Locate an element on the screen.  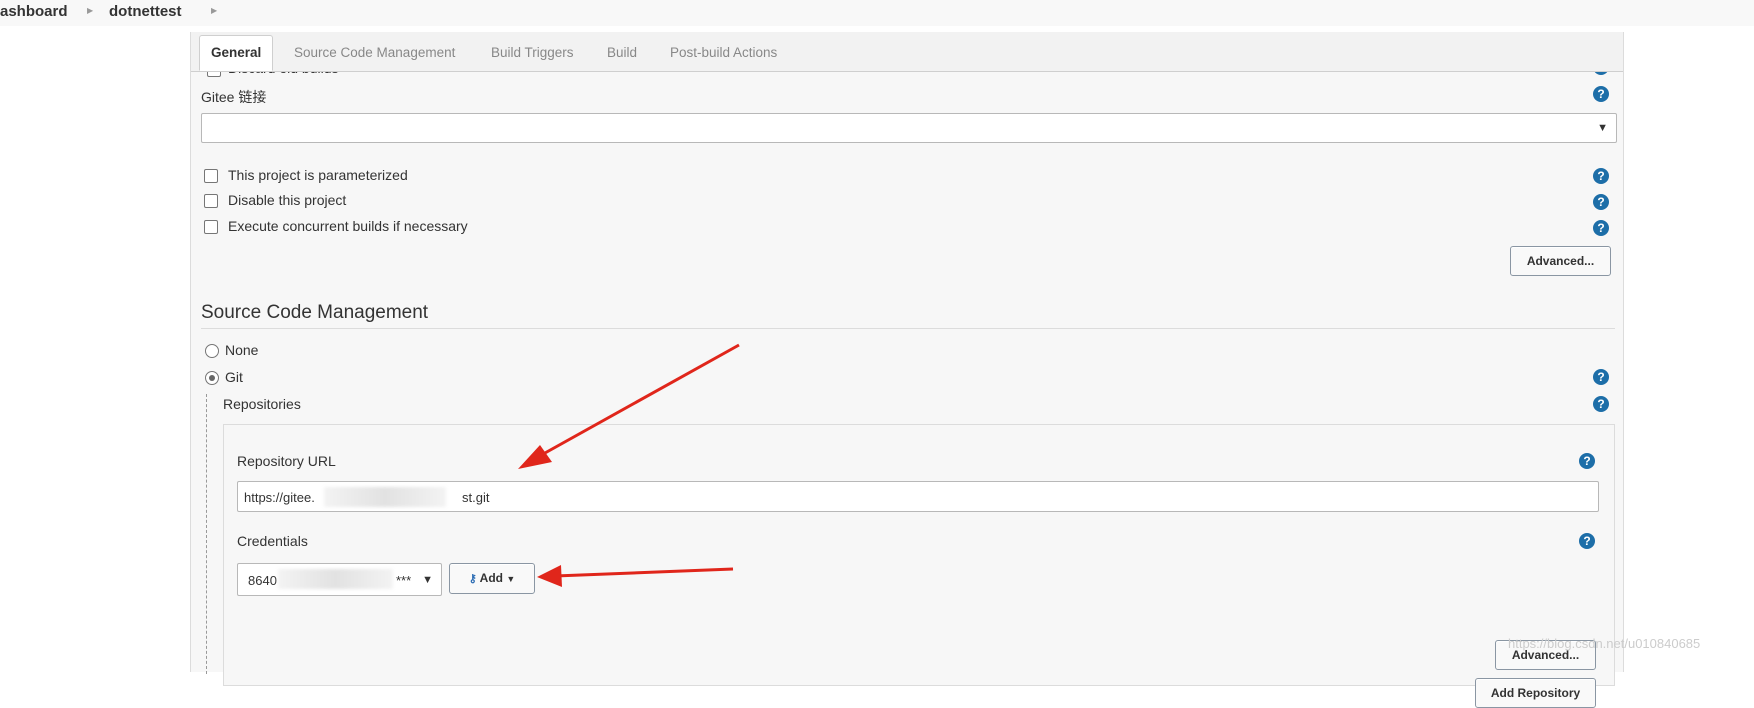
tab-source-code-management: Source Code Management is located at coordinates (374, 52).